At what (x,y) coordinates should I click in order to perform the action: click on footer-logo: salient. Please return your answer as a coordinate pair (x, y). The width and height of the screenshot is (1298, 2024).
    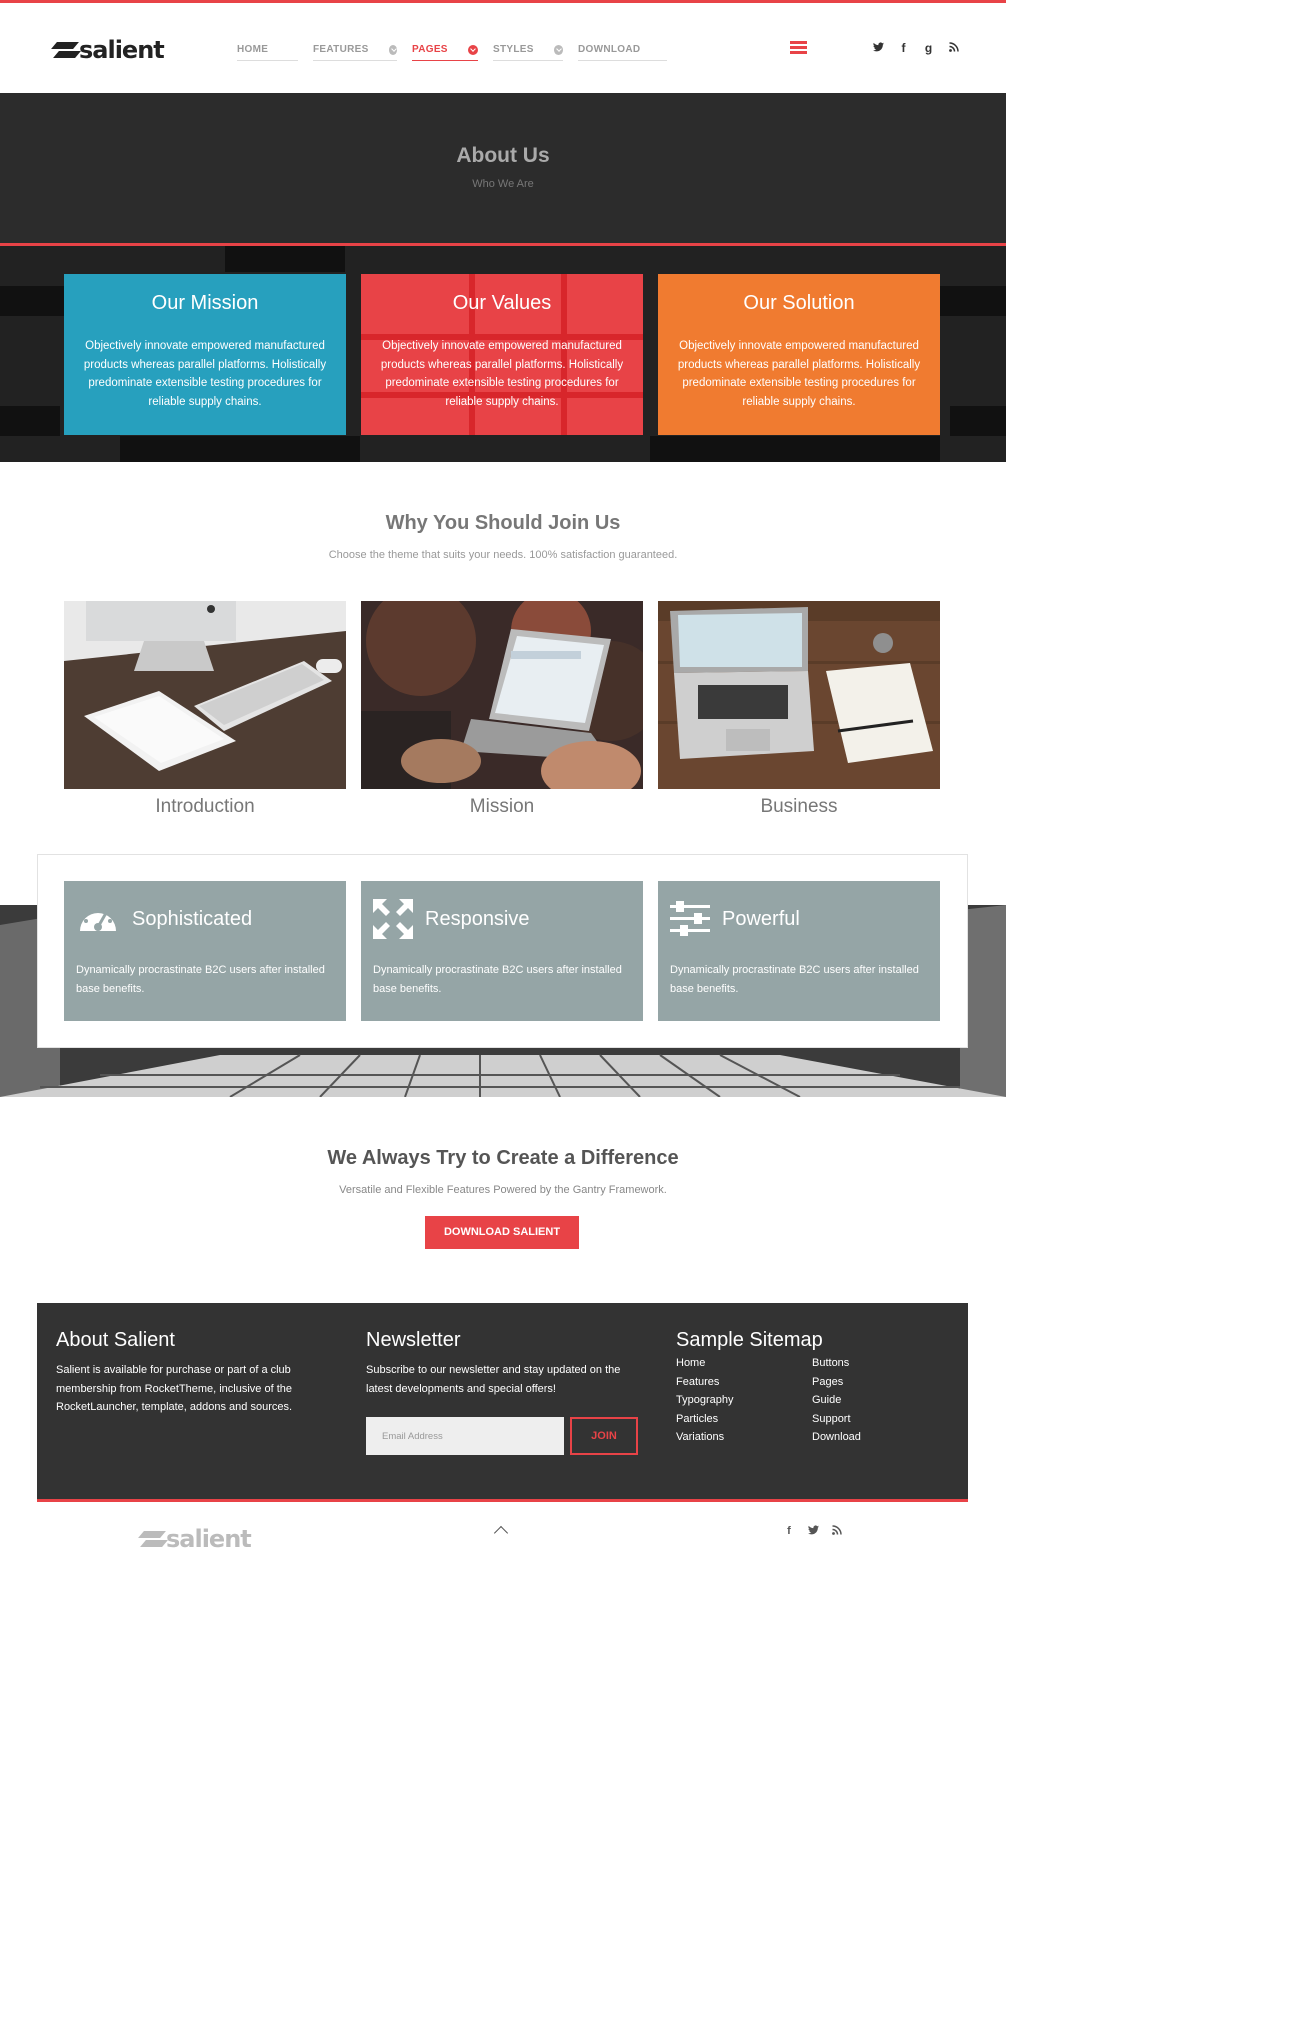
    Looking at the image, I should click on (194, 1539).